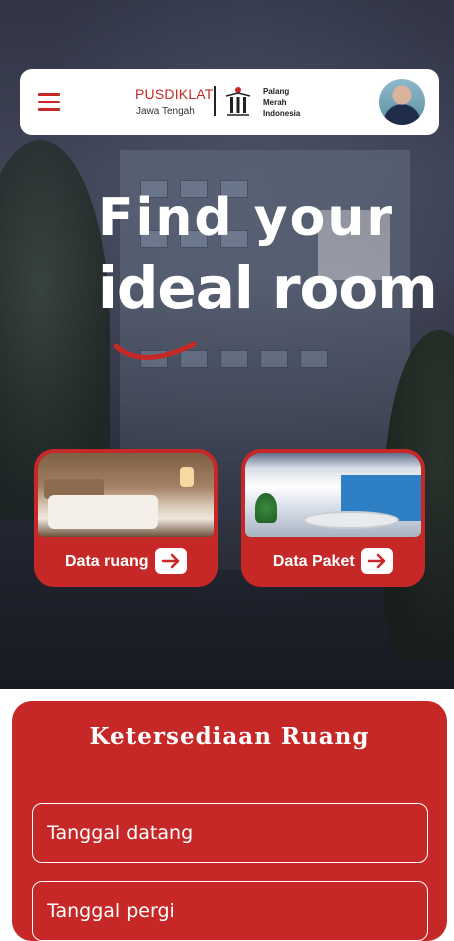 This screenshot has width=454, height=941. Describe the element at coordinates (313, 561) in the screenshot. I see `data-paket-label: Data Paket` at that location.